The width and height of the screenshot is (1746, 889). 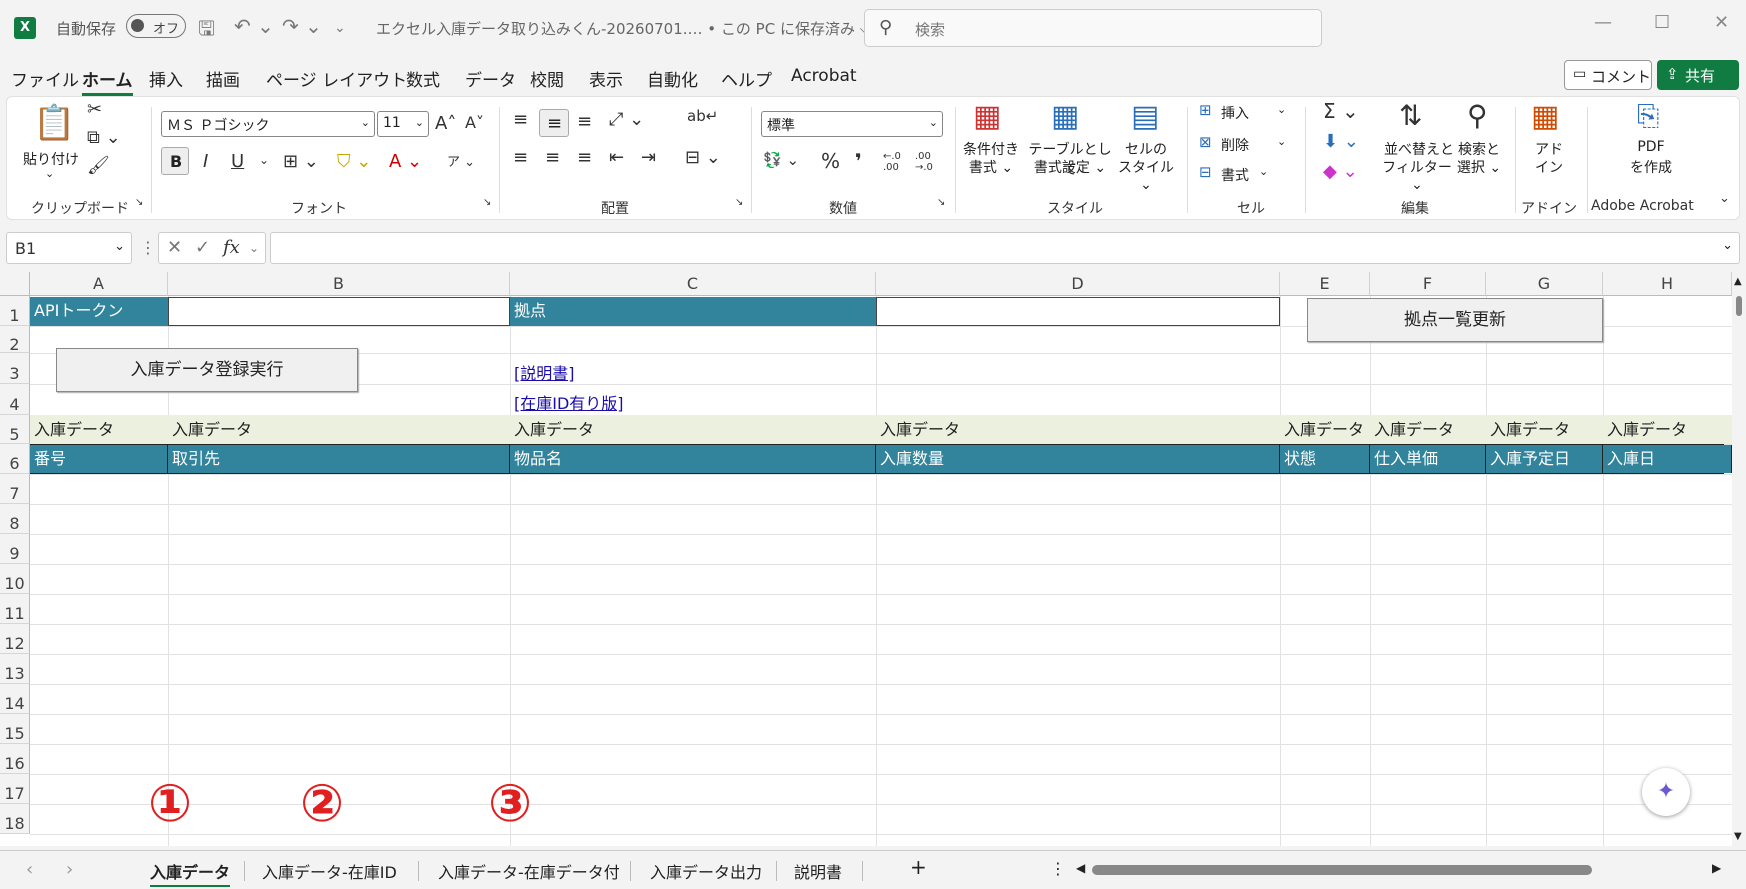 I want to click on decrease-decimal-button: .00 →.0, so click(x=929, y=162).